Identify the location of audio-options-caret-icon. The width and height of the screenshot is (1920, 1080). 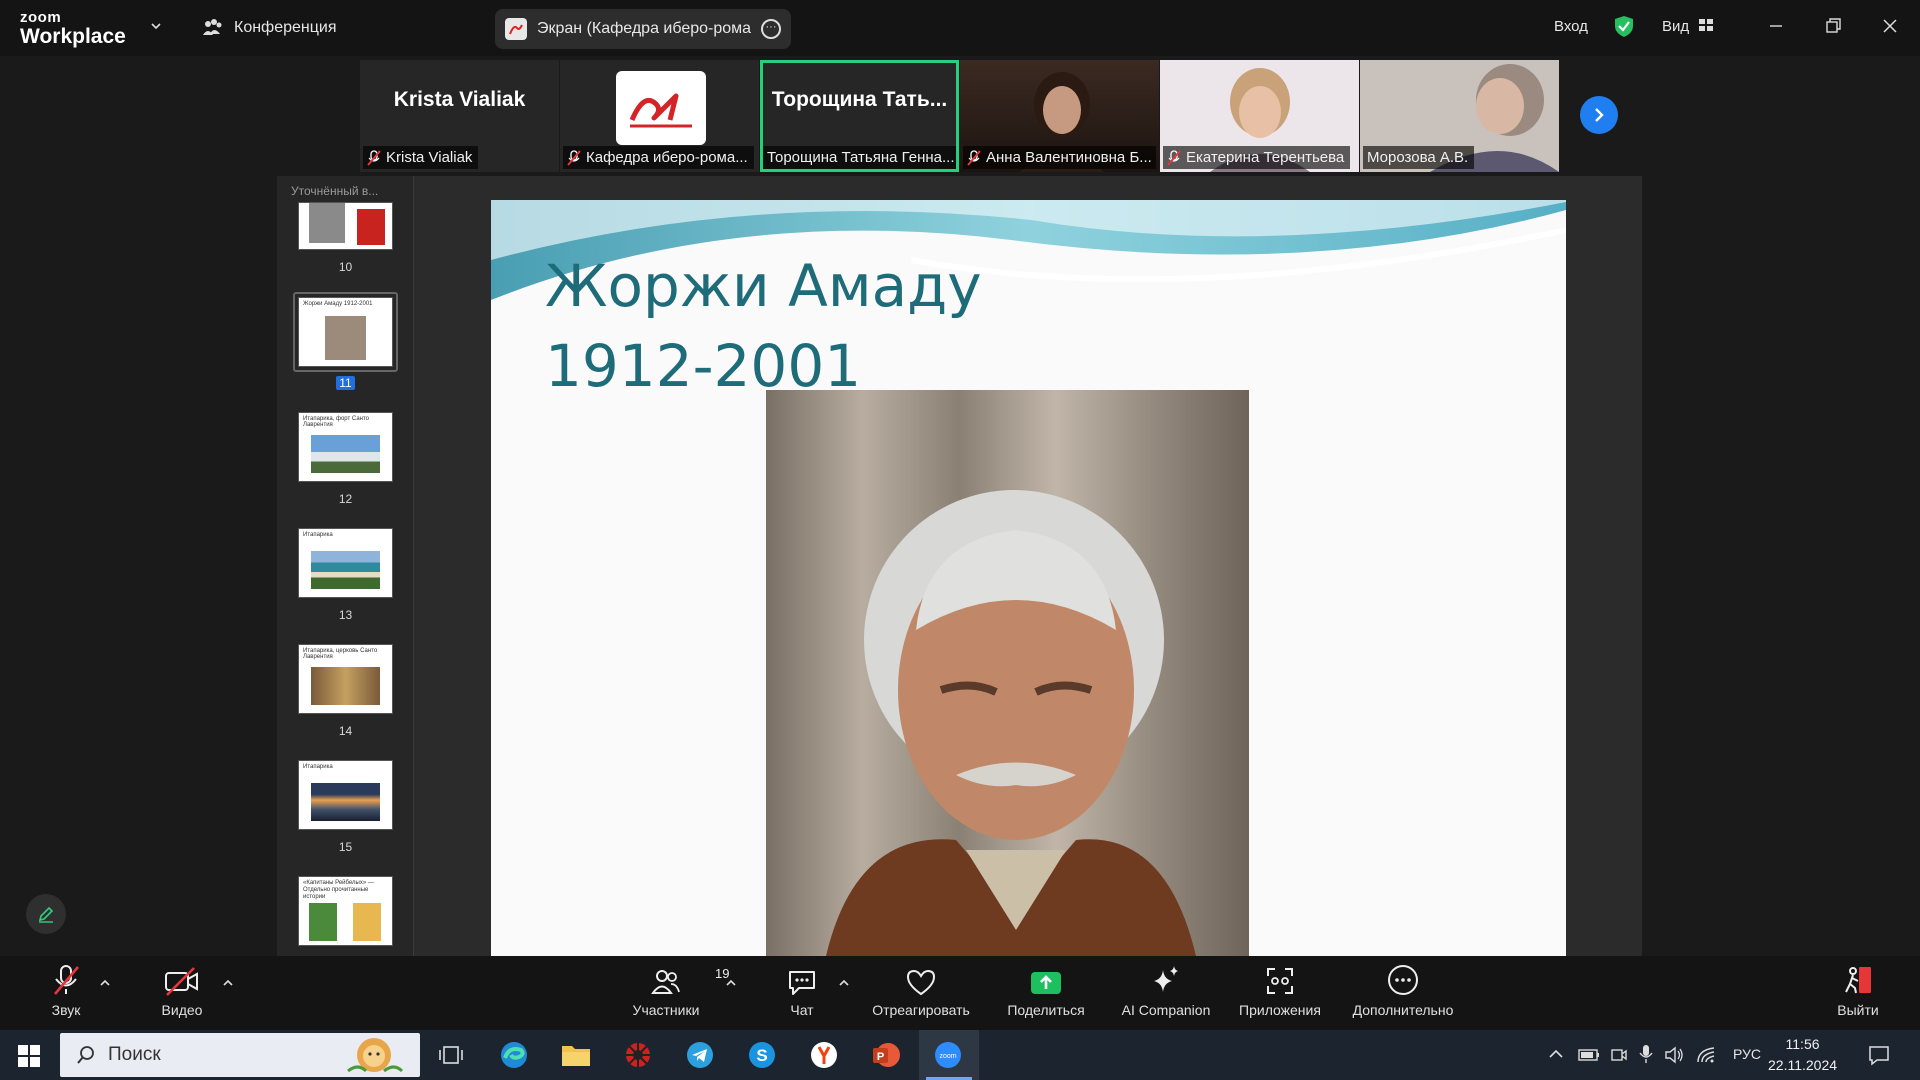
(105, 983).